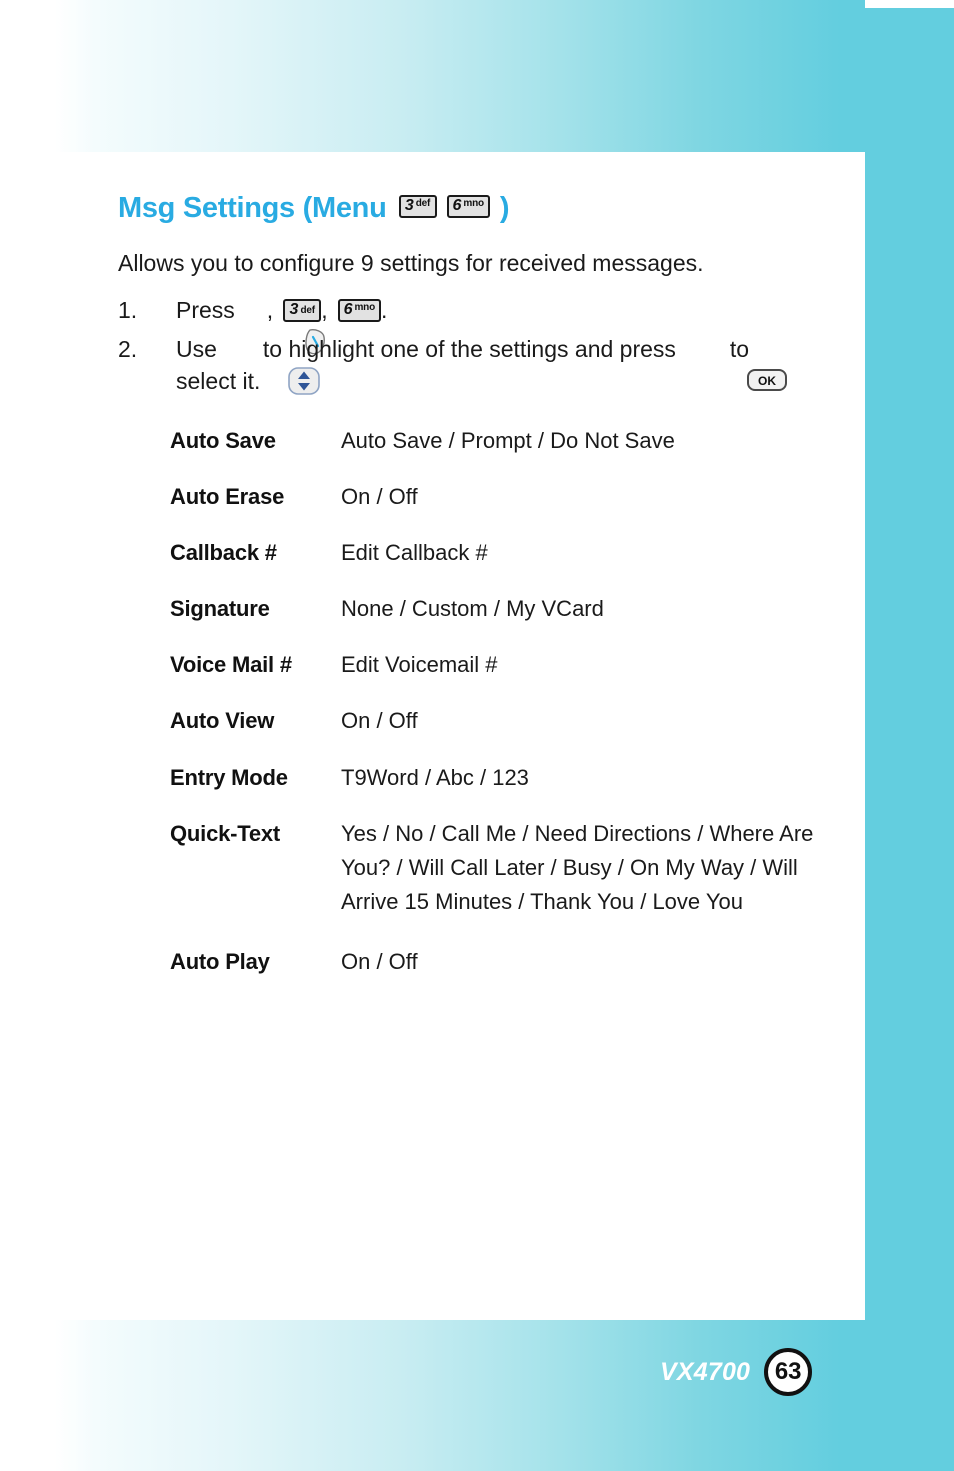  I want to click on page-title: Msg Settings (Menu 3 def 6 mno ), so click(314, 208).